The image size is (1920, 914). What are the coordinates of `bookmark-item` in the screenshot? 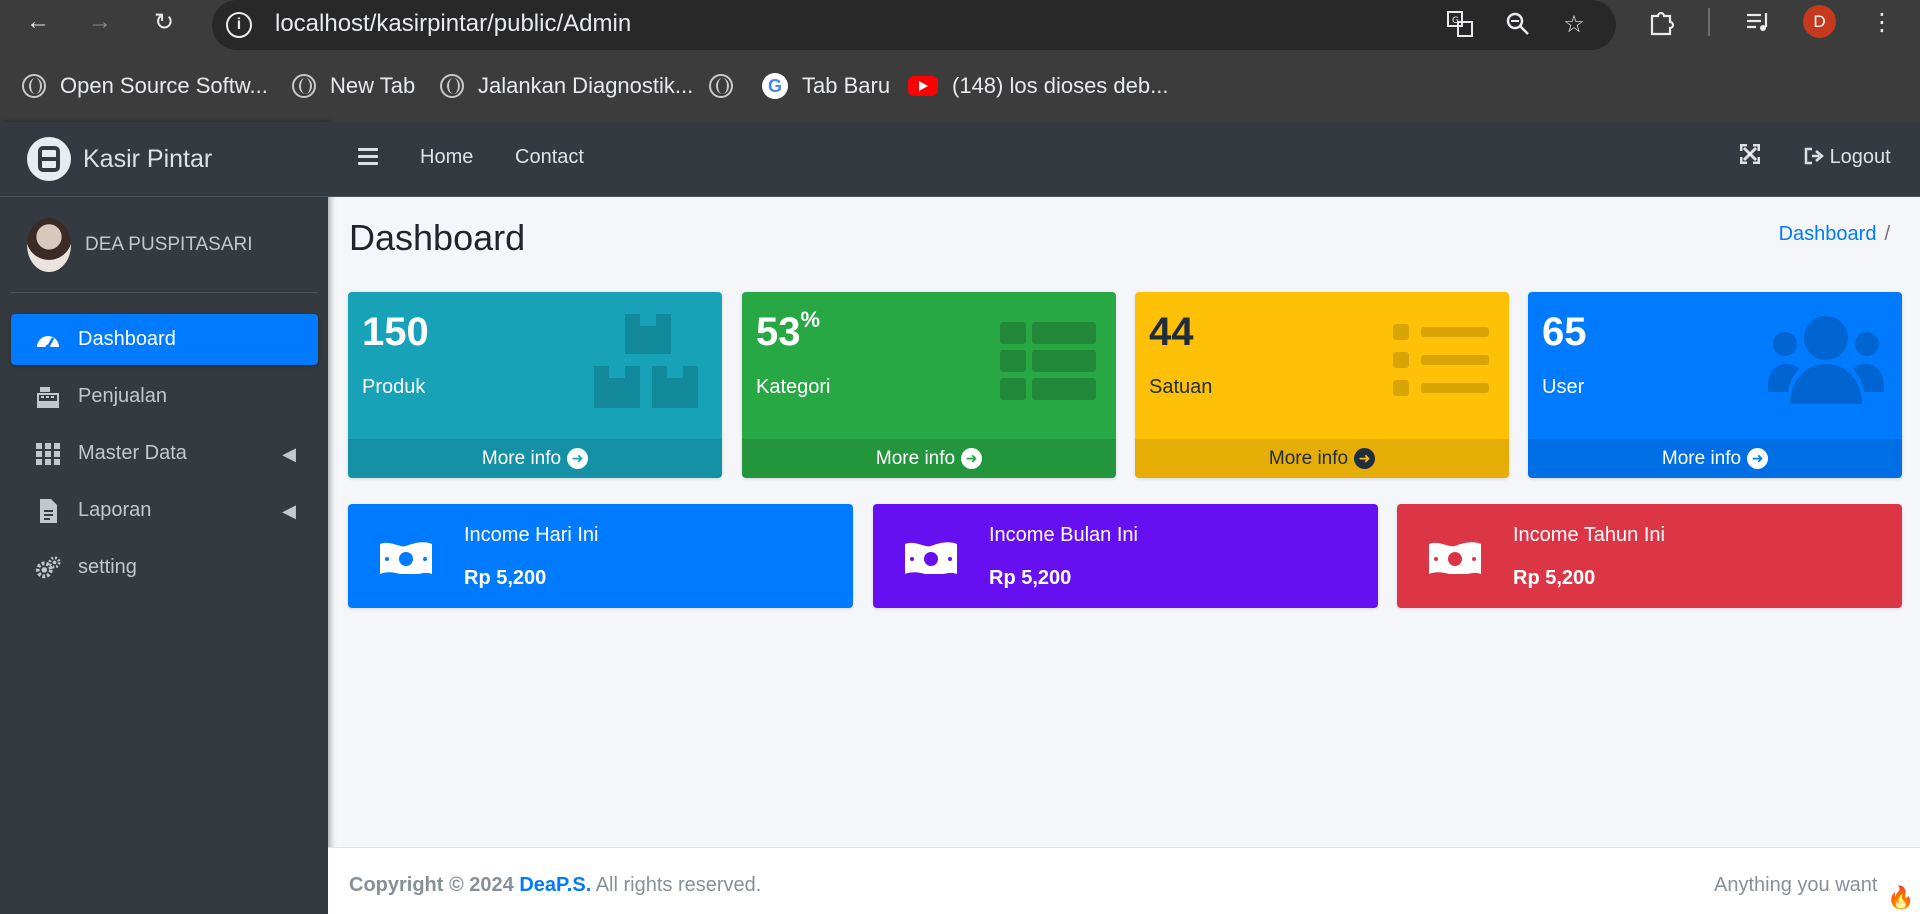 It's located at (728, 86).